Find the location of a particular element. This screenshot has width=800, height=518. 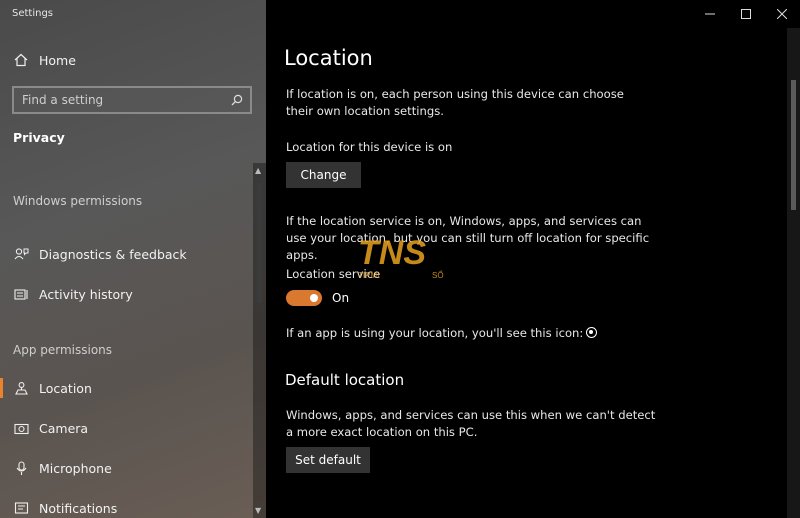

page-title: Location is located at coordinates (328, 58).